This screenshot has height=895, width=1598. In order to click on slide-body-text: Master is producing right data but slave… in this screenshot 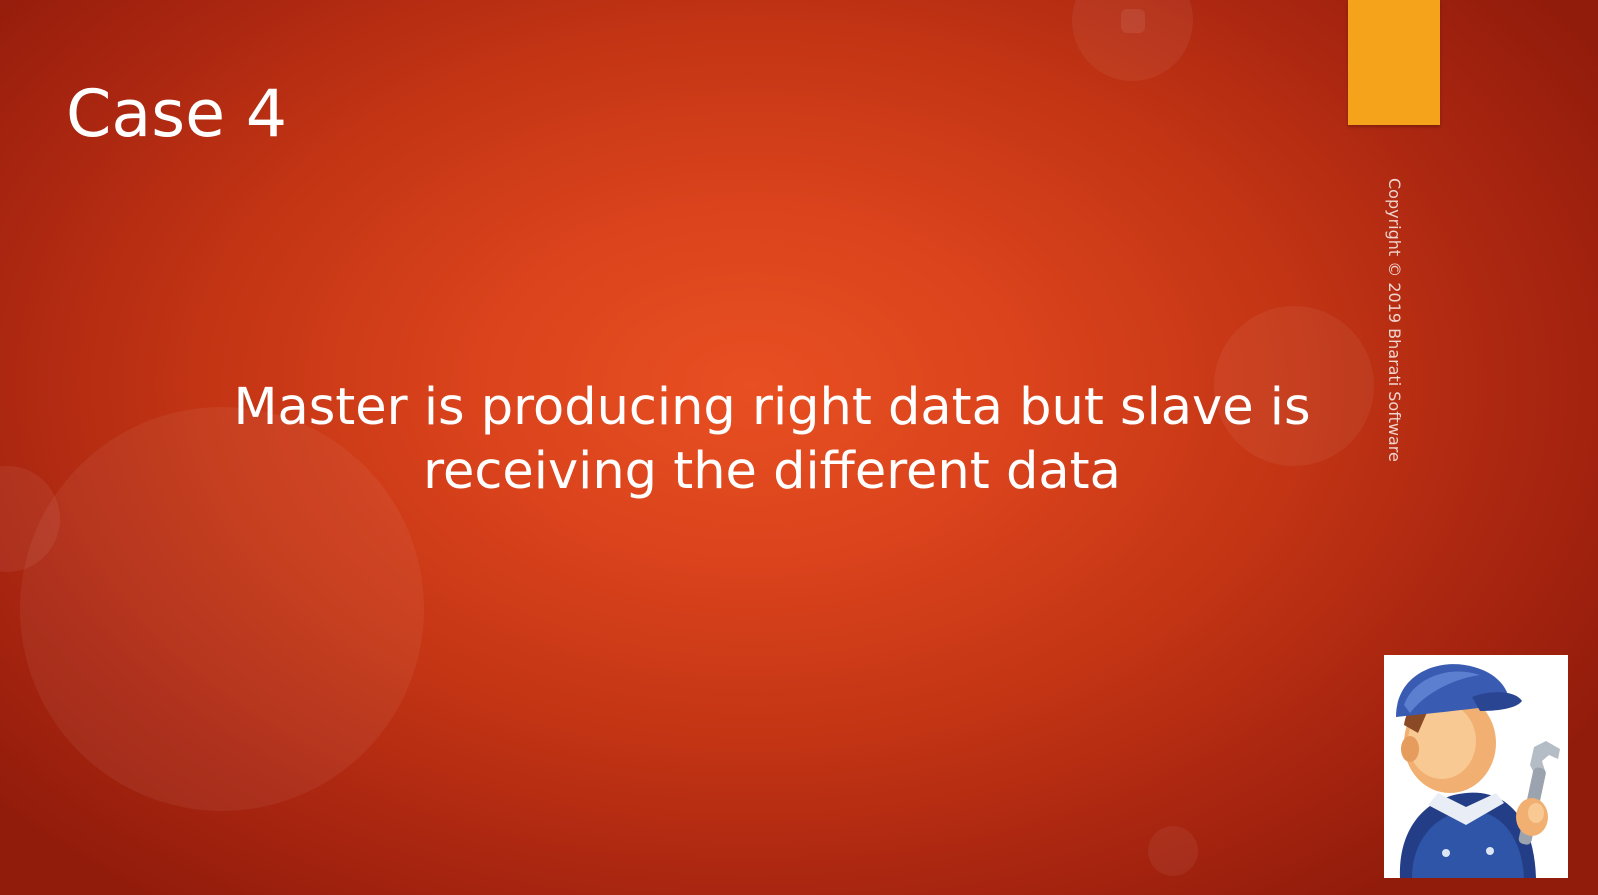, I will do `click(772, 439)`.